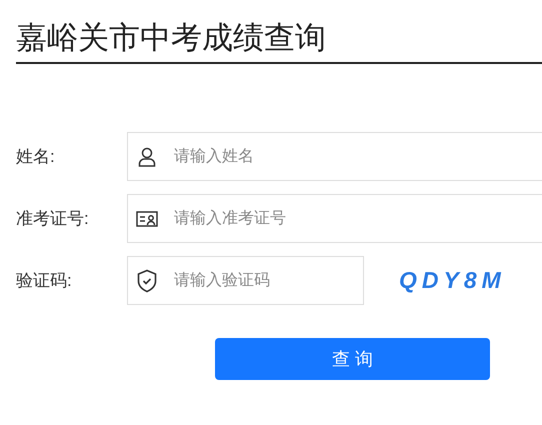 This screenshot has height=425, width=542. I want to click on person-icon, so click(147, 156).